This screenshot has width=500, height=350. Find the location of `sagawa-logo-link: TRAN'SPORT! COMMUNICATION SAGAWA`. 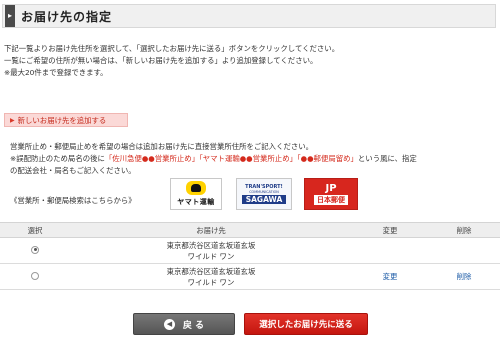

sagawa-logo-link: TRAN'SPORT! COMMUNICATION SAGAWA is located at coordinates (264, 194).